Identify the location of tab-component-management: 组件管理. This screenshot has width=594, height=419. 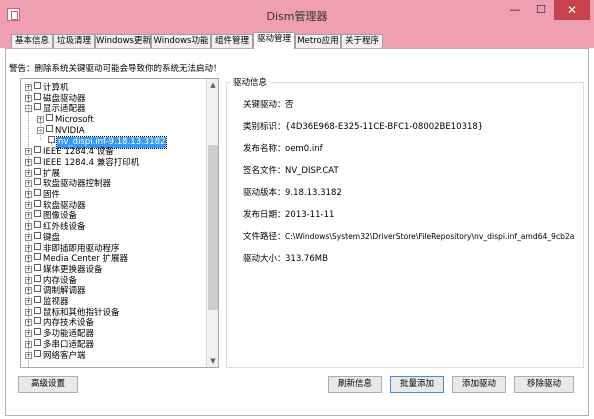
(232, 41).